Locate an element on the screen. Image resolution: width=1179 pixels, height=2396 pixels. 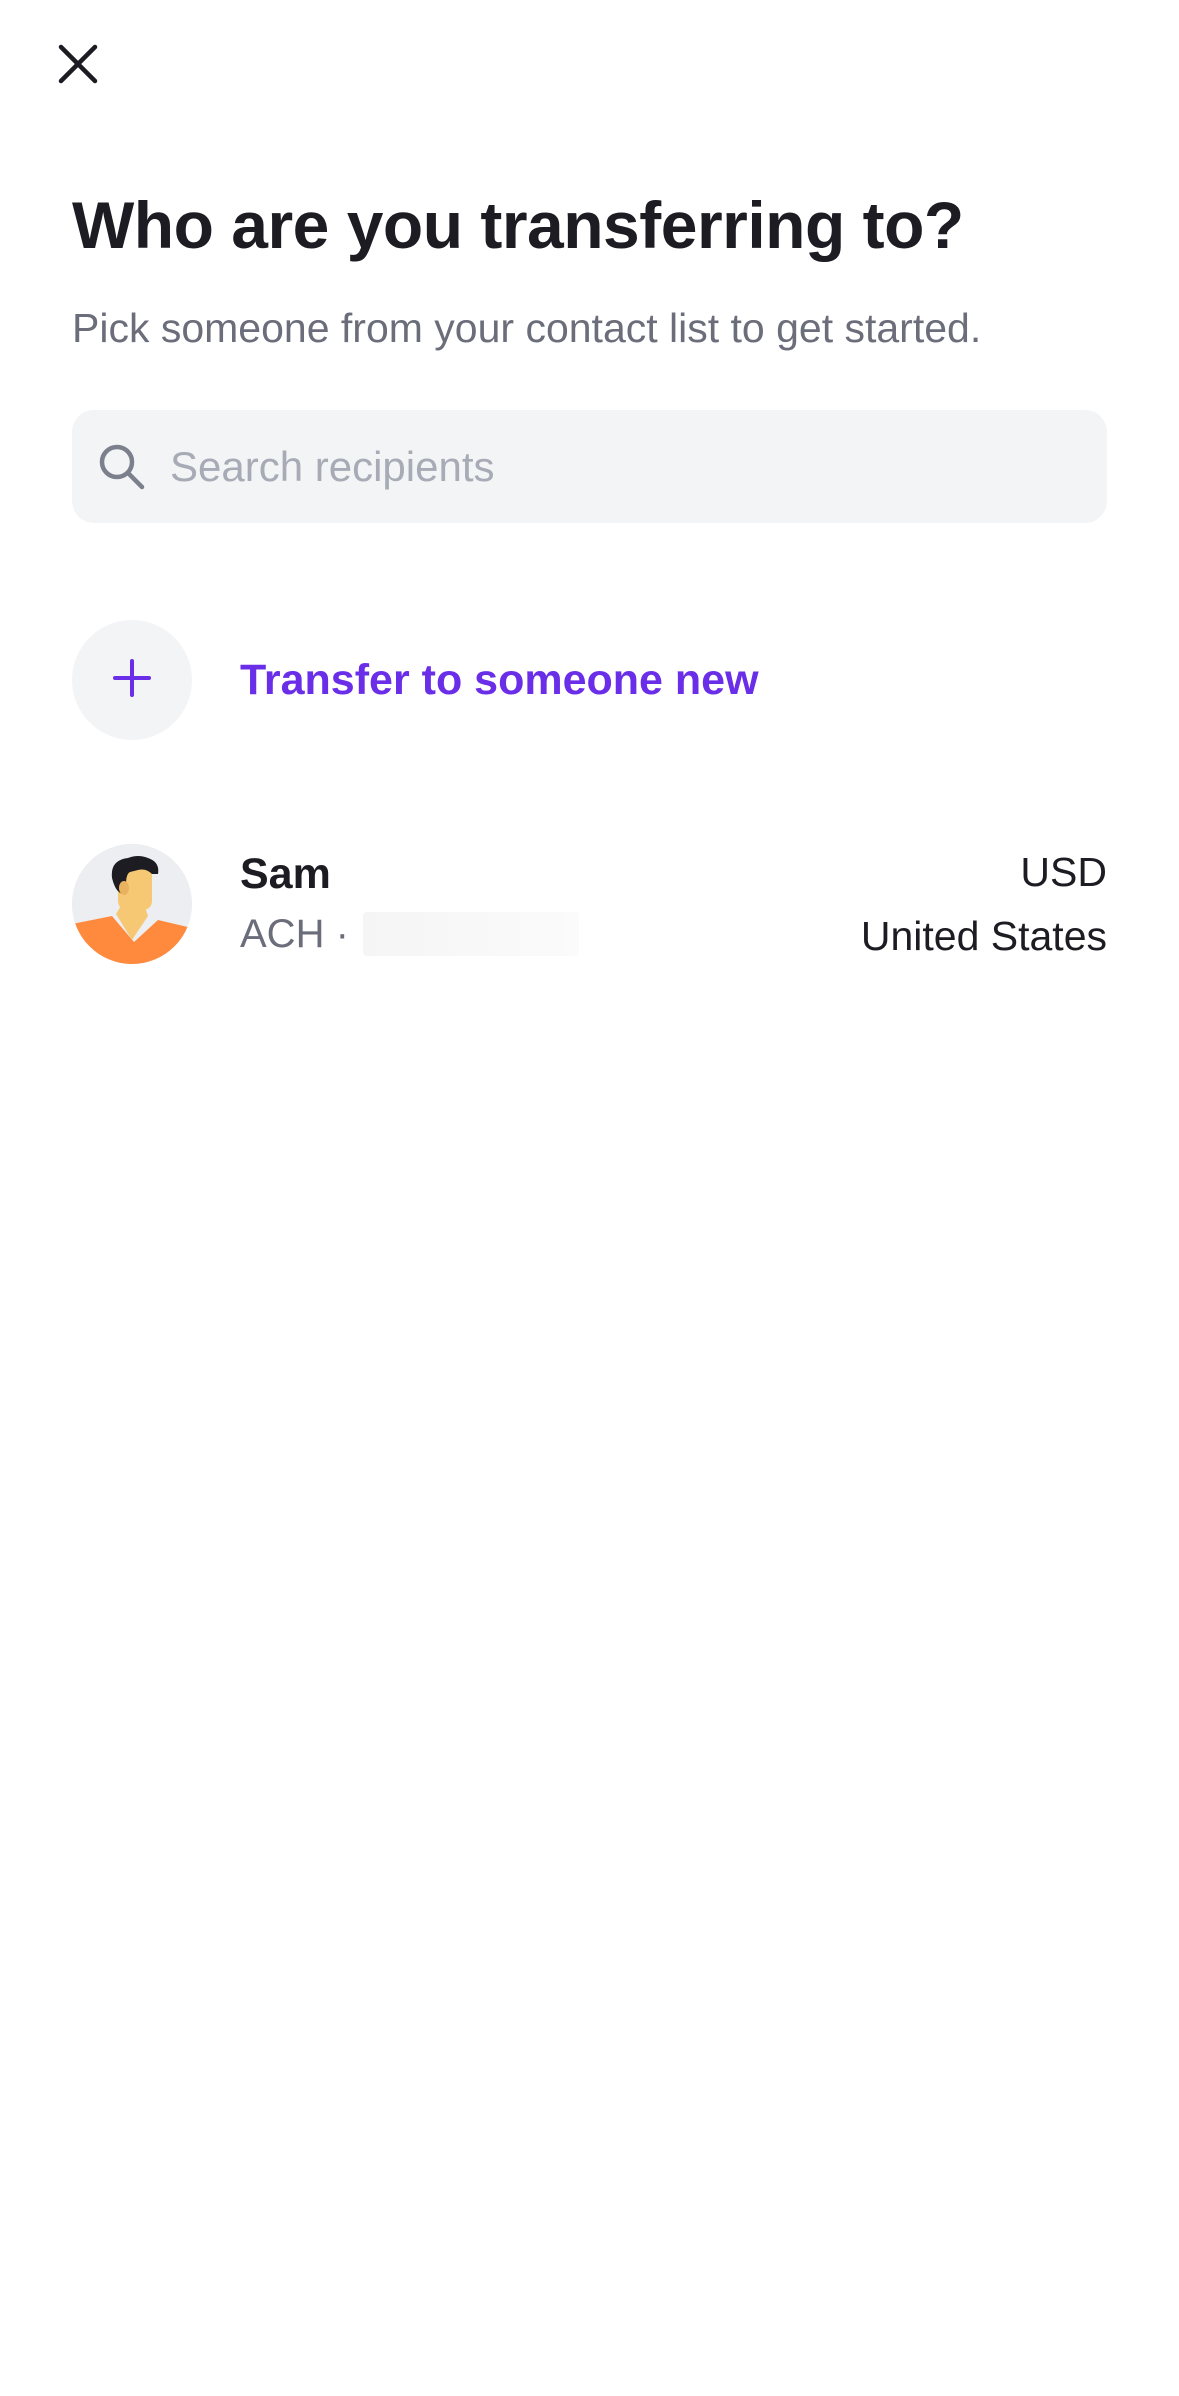
search-input is located at coordinates (637, 466).